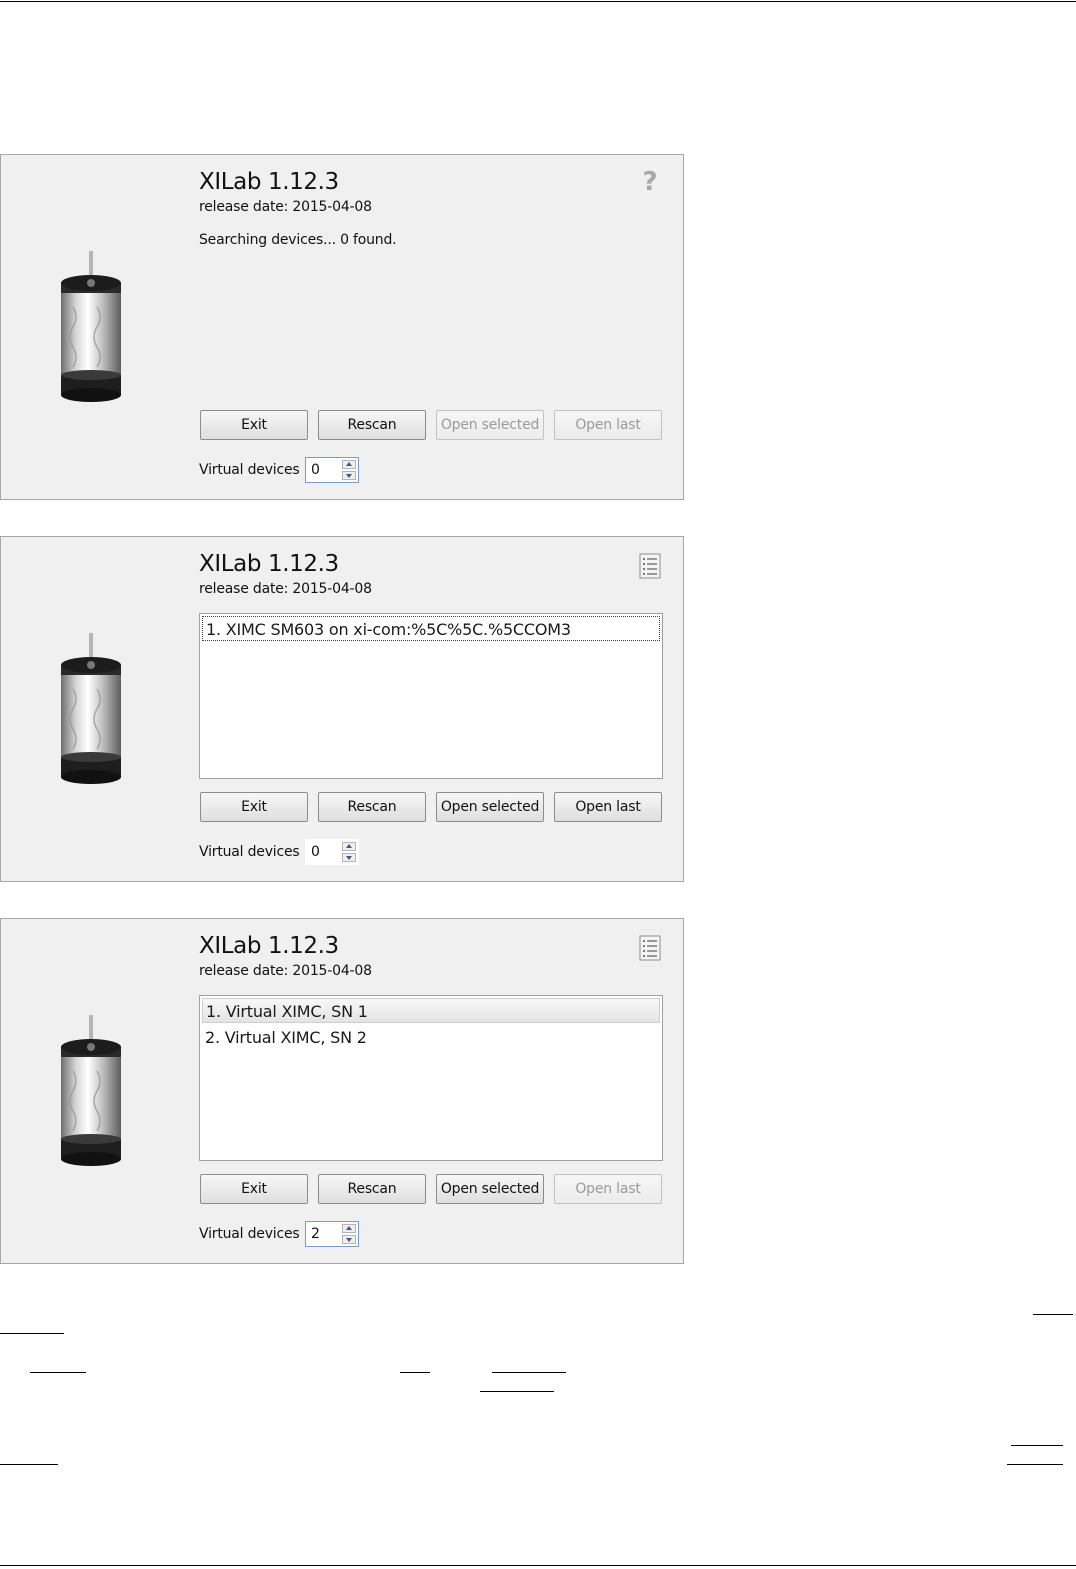  Describe the element at coordinates (650, 182) in the screenshot. I see `help-icon: ?` at that location.